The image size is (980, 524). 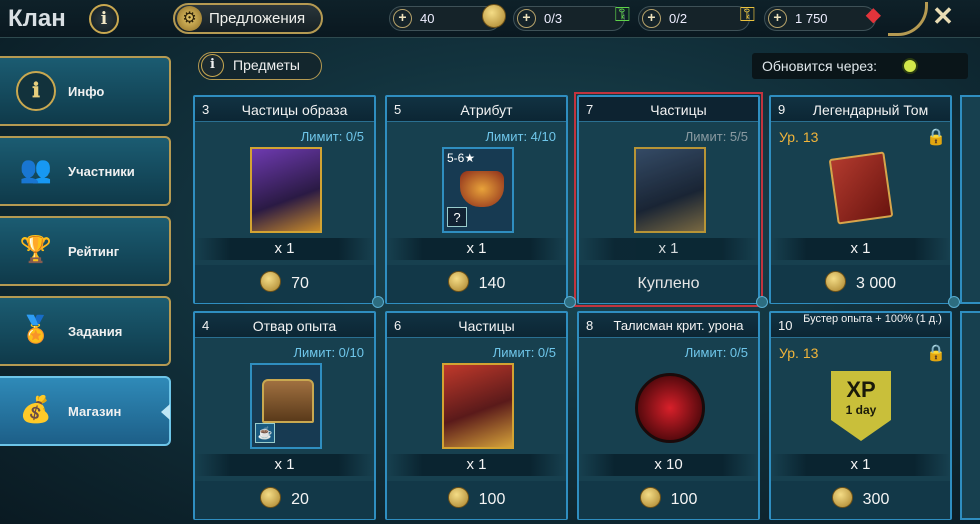 I want to click on sidebar-item-rating: 🏆 Рейтинг, so click(x=85, y=251).